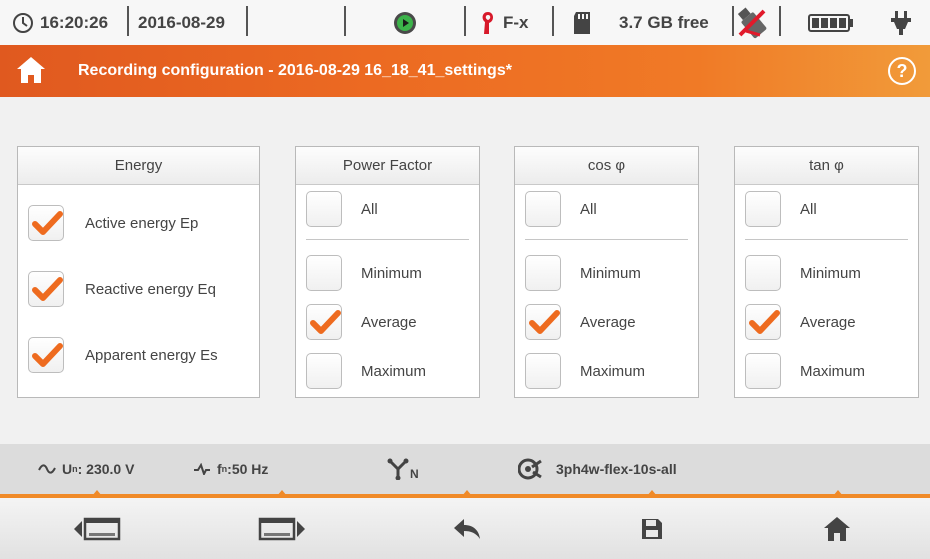 This screenshot has height=559, width=930. I want to click on save-disk-icon, so click(652, 528).